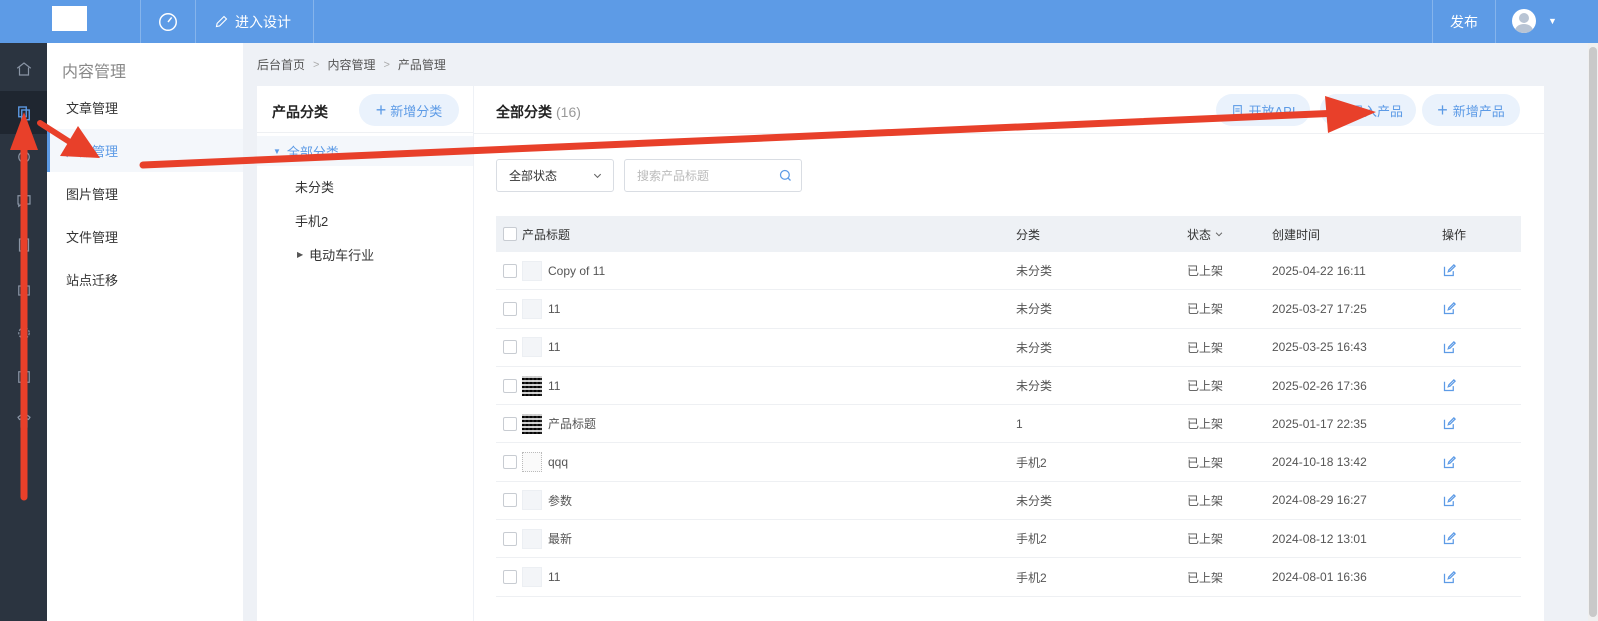 The image size is (1598, 621). I want to click on row-status: 已上架, so click(1205, 271).